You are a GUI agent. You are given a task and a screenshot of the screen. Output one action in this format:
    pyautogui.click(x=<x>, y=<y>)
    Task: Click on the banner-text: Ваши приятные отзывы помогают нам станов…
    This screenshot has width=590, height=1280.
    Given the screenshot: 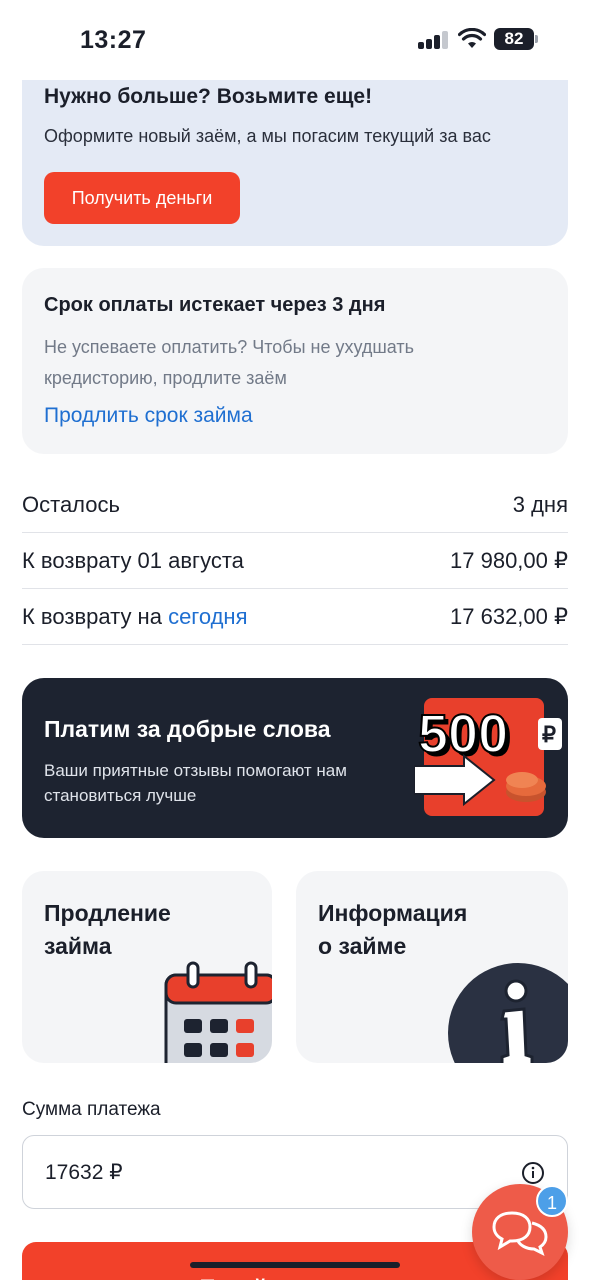 What is the action you would take?
    pyautogui.click(x=195, y=783)
    